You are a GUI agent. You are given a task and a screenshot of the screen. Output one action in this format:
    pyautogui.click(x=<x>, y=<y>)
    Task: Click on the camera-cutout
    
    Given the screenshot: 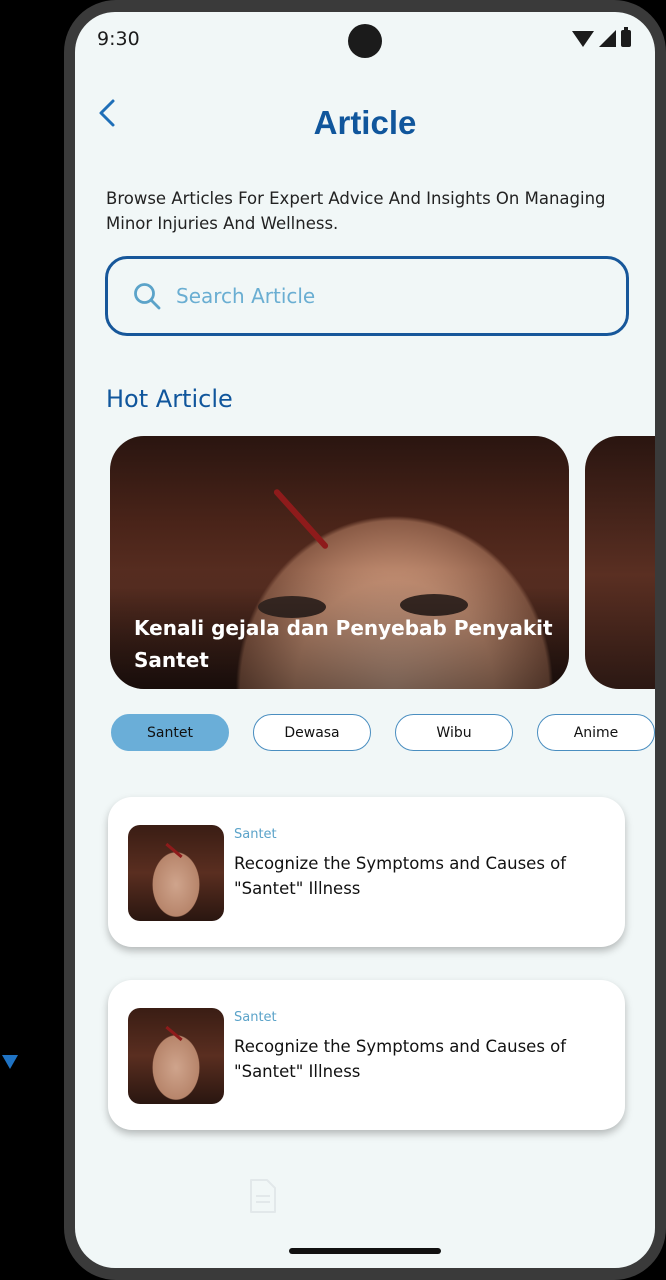 What is the action you would take?
    pyautogui.click(x=365, y=41)
    